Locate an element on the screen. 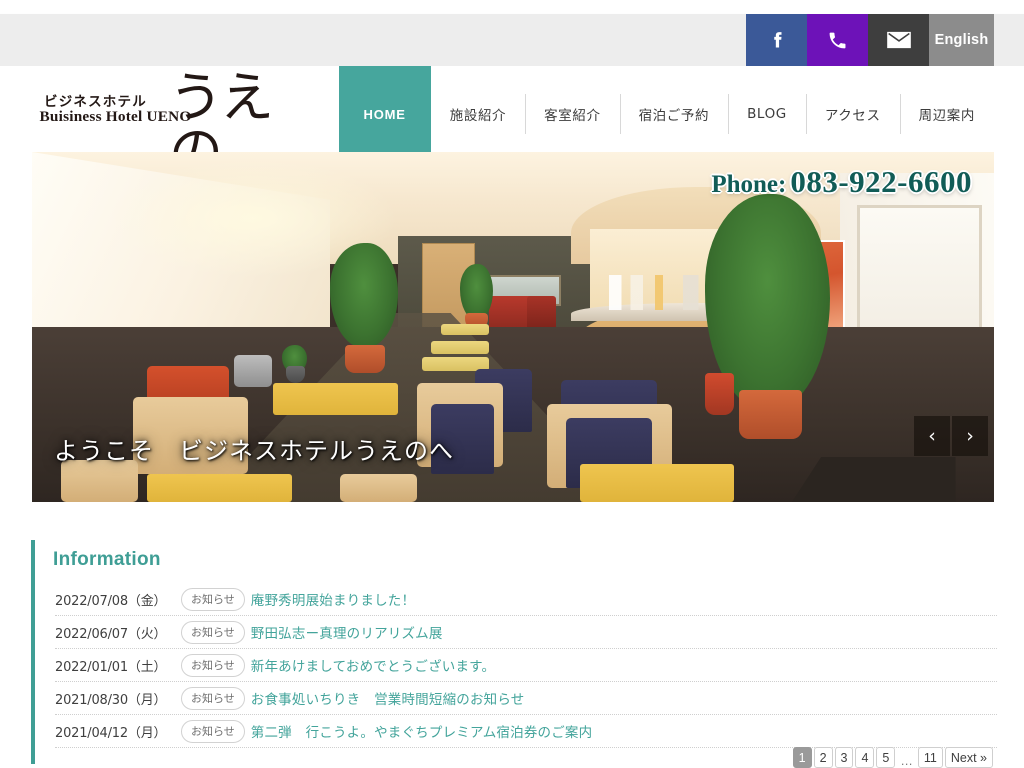  news-item: 2022/01/01（土） お知らせ 新年あけましておめでとうございます。 is located at coordinates (526, 665).